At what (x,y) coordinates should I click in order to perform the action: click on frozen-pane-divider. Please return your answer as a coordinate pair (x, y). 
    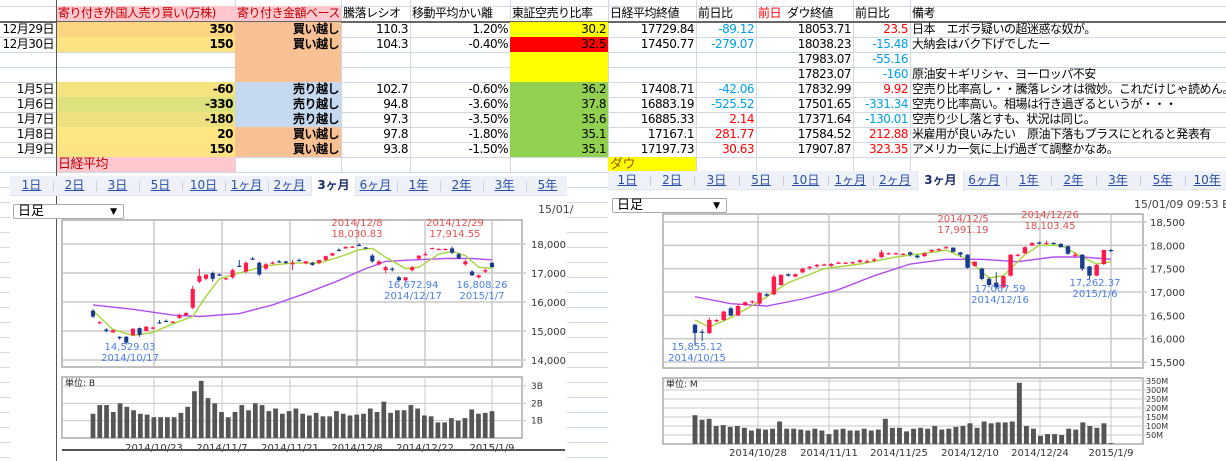
    Looking at the image, I should click on (56, 230).